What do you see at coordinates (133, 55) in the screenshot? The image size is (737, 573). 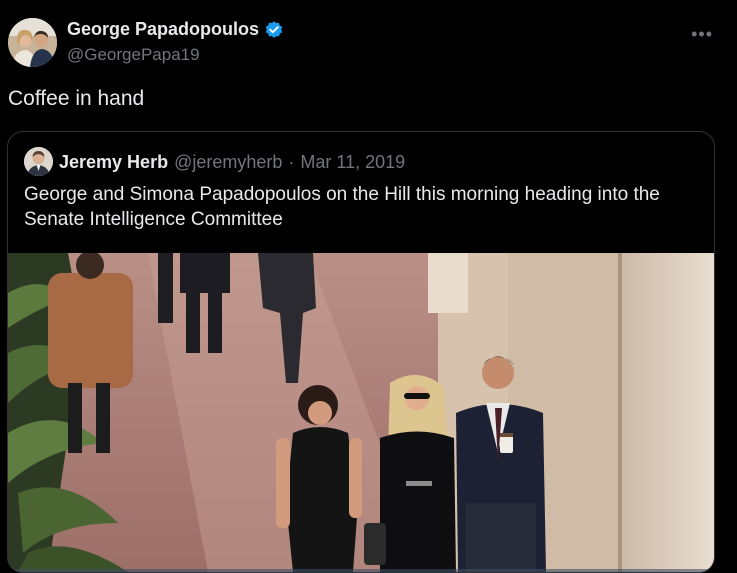 I see `author-handle: @GeorgePapa19` at bounding box center [133, 55].